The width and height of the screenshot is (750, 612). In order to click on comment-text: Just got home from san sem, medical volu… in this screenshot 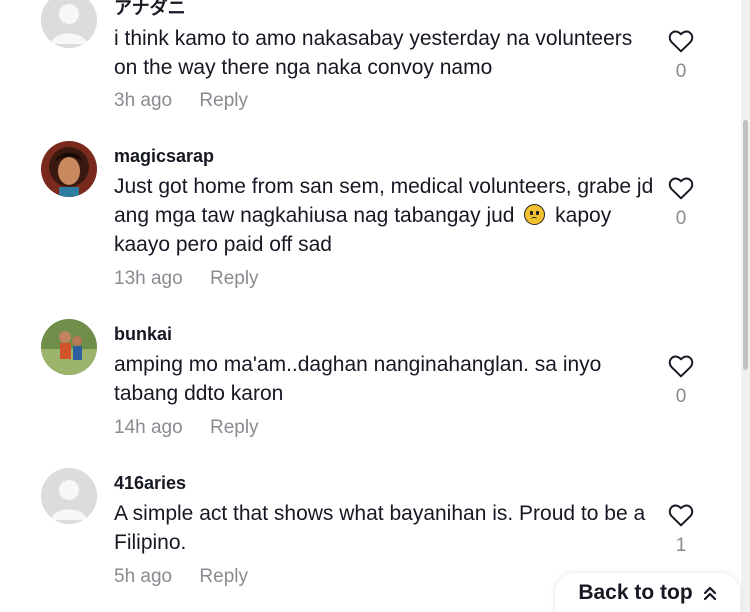, I will do `click(384, 215)`.